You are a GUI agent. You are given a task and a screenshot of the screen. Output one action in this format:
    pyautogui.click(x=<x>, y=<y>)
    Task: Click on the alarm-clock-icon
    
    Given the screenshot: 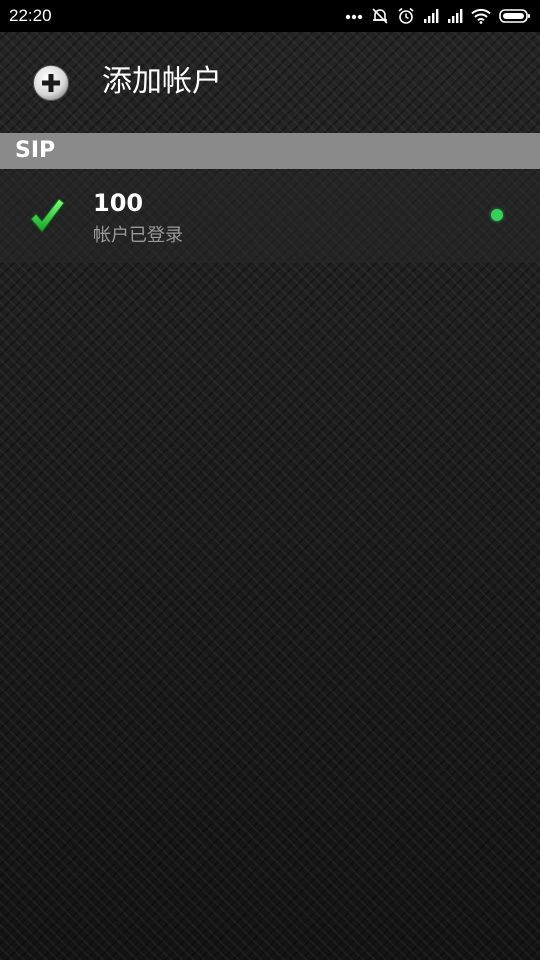 What is the action you would take?
    pyautogui.click(x=406, y=16)
    